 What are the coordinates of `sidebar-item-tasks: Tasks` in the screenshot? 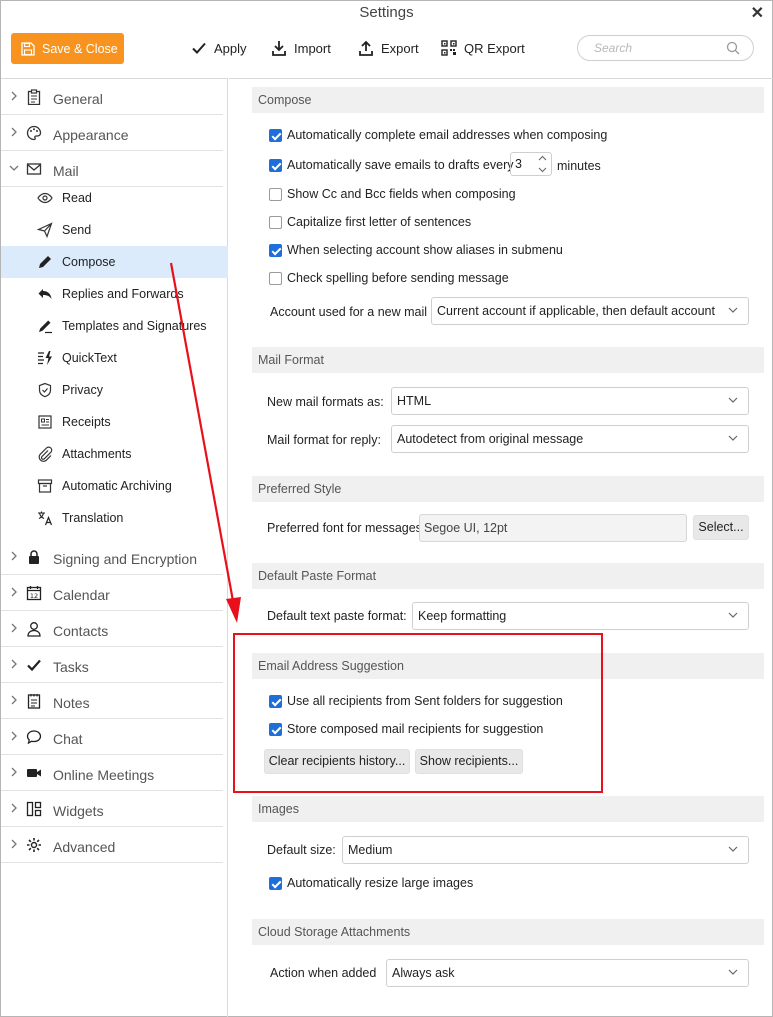 It's located at (112, 665).